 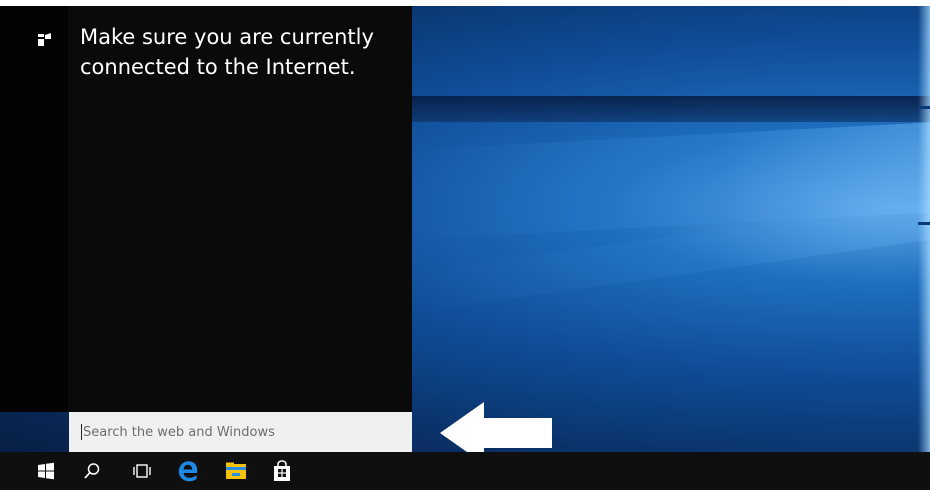 I want to click on taskbar-search-button, so click(x=92, y=471).